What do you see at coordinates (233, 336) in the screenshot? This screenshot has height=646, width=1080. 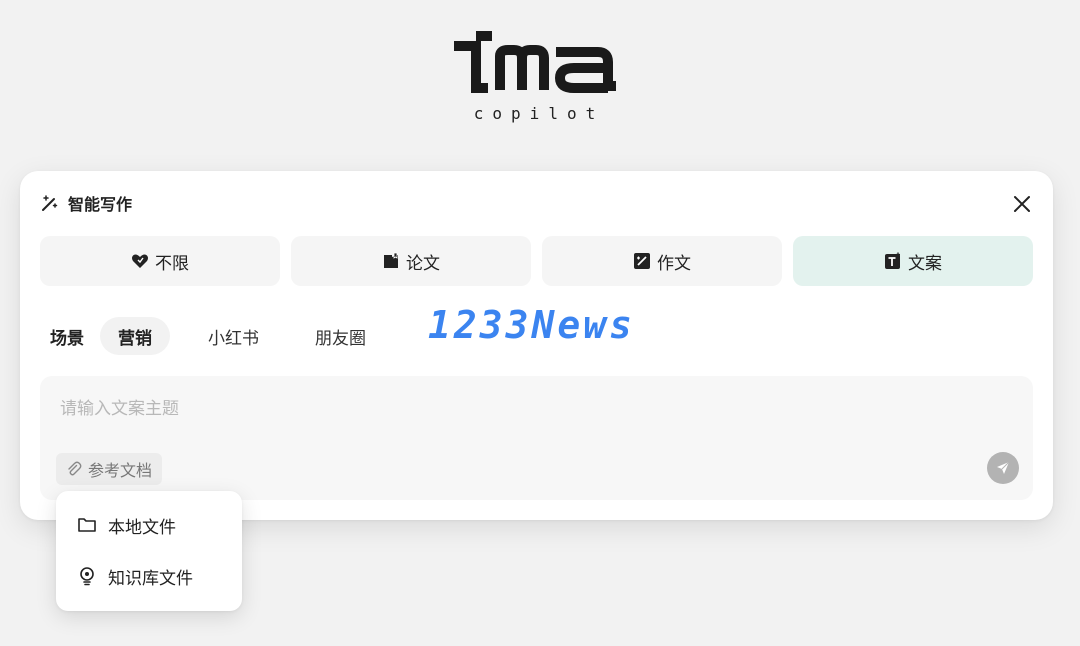 I see `scene-xiaohongshu: 小红书` at bounding box center [233, 336].